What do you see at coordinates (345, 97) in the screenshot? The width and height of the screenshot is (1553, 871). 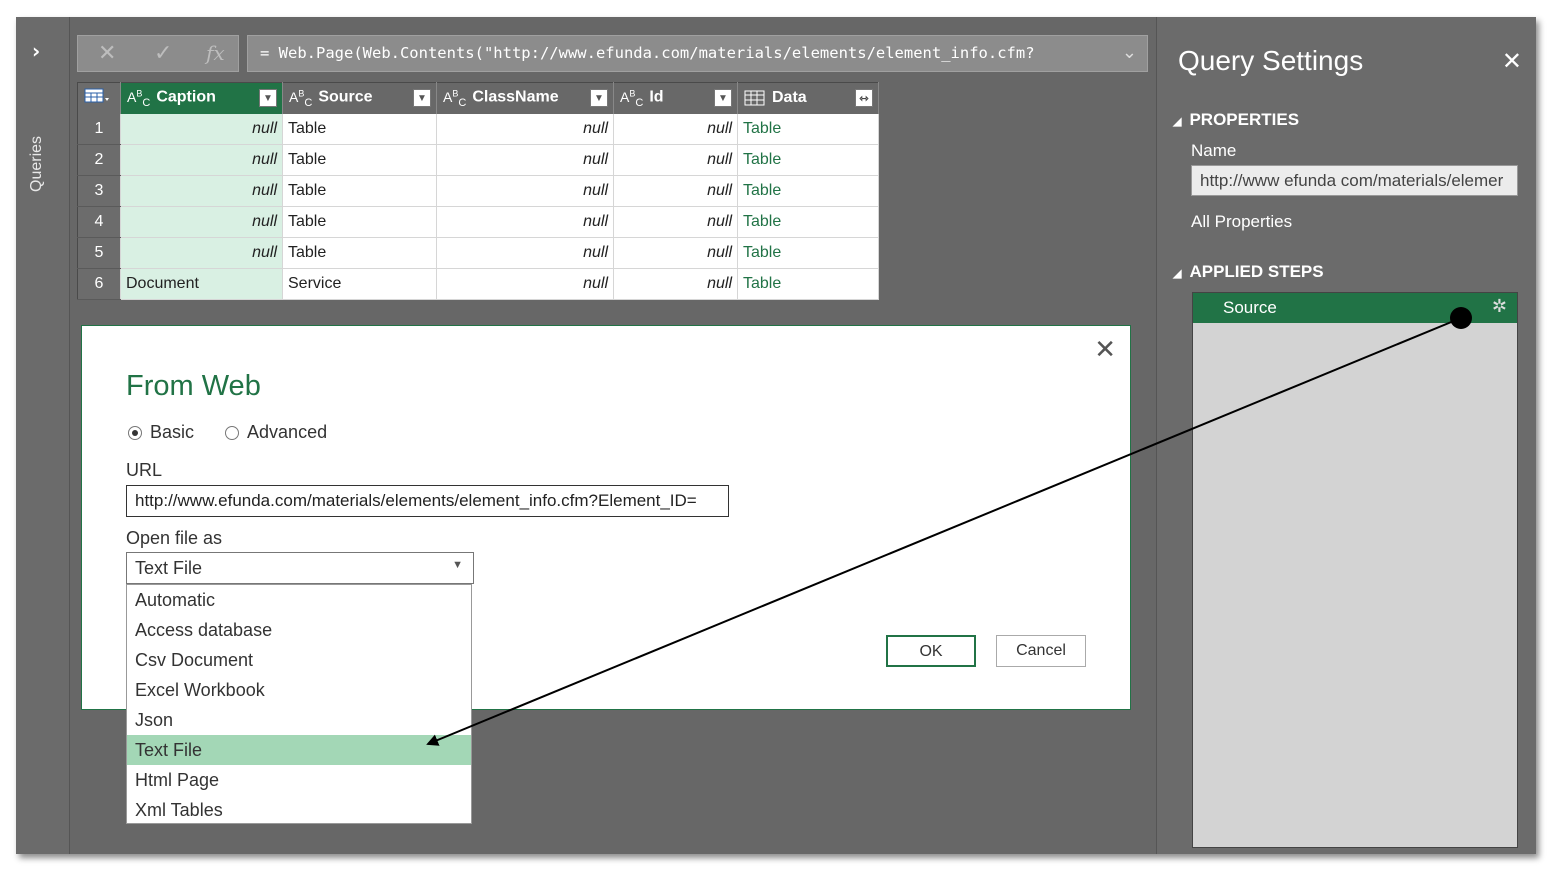 I see `column-name: Source` at bounding box center [345, 97].